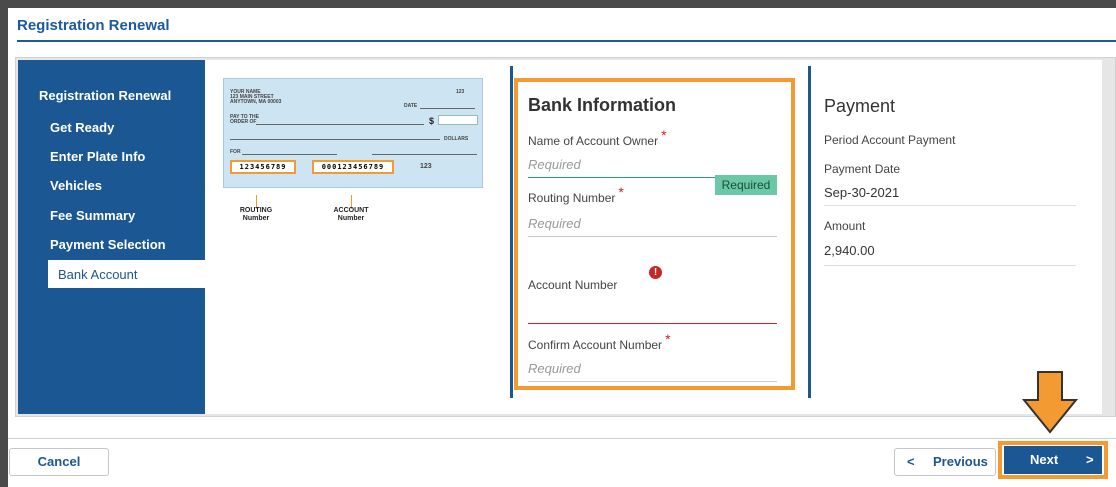 This screenshot has width=1116, height=487. Describe the element at coordinates (599, 341) in the screenshot. I see `confirm-account-number-label: Confirm Account Number *` at that location.